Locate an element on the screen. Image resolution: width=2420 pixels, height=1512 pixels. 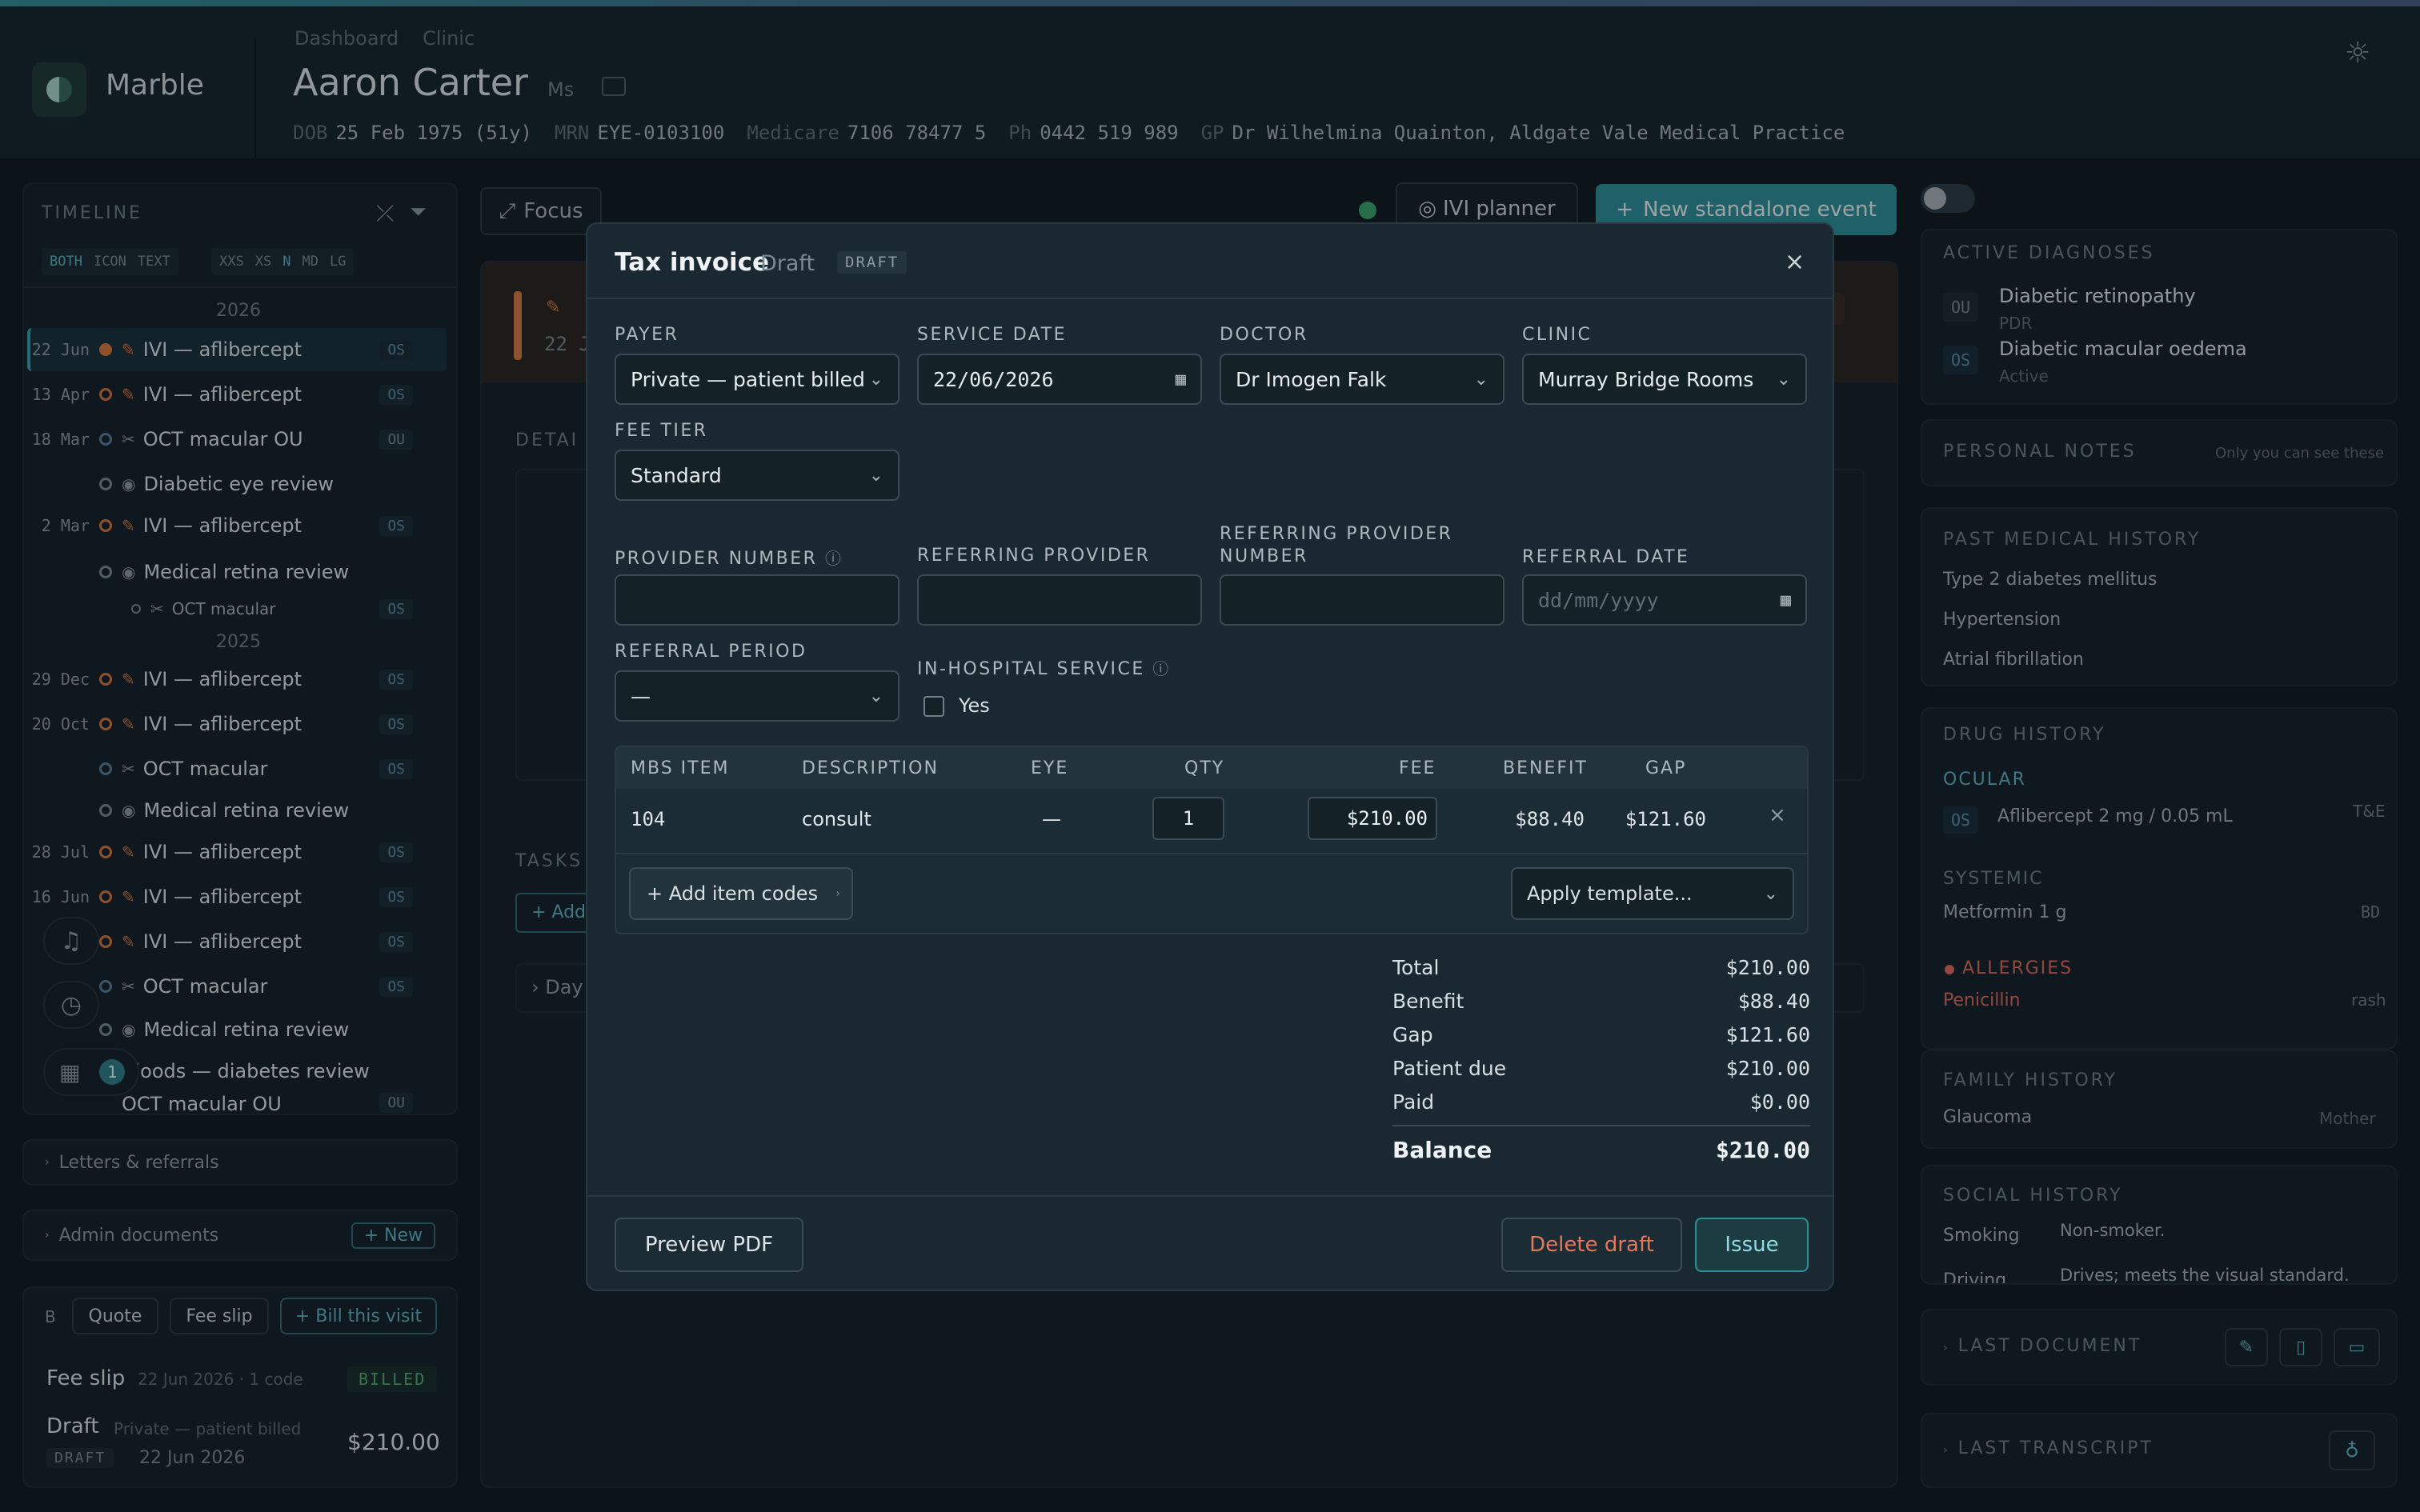
balance-label: Balance is located at coordinates (1442, 1149).